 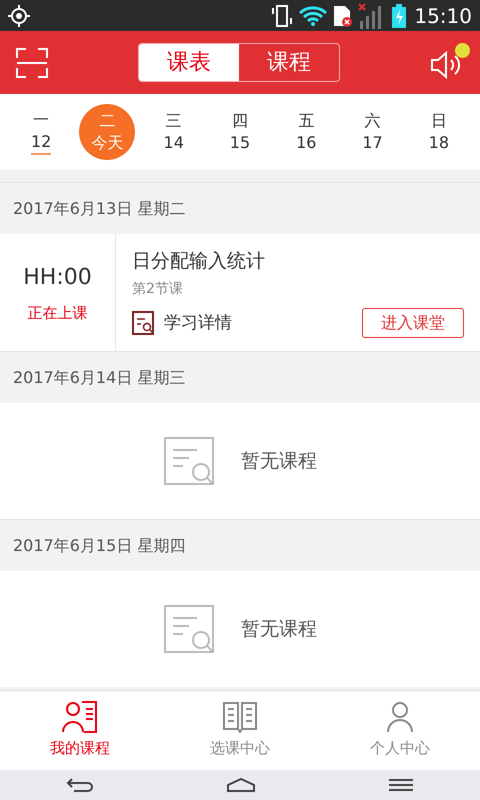 I want to click on tab-bar-item: 我的课程, so click(x=80, y=730).